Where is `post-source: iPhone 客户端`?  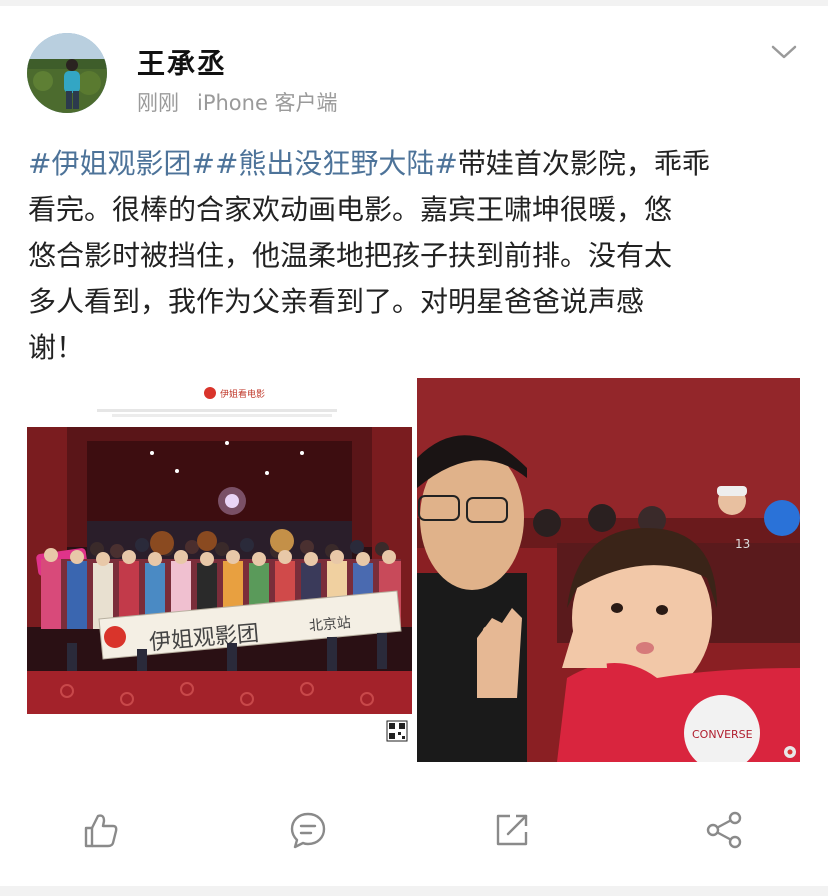 post-source: iPhone 客户端 is located at coordinates (267, 103).